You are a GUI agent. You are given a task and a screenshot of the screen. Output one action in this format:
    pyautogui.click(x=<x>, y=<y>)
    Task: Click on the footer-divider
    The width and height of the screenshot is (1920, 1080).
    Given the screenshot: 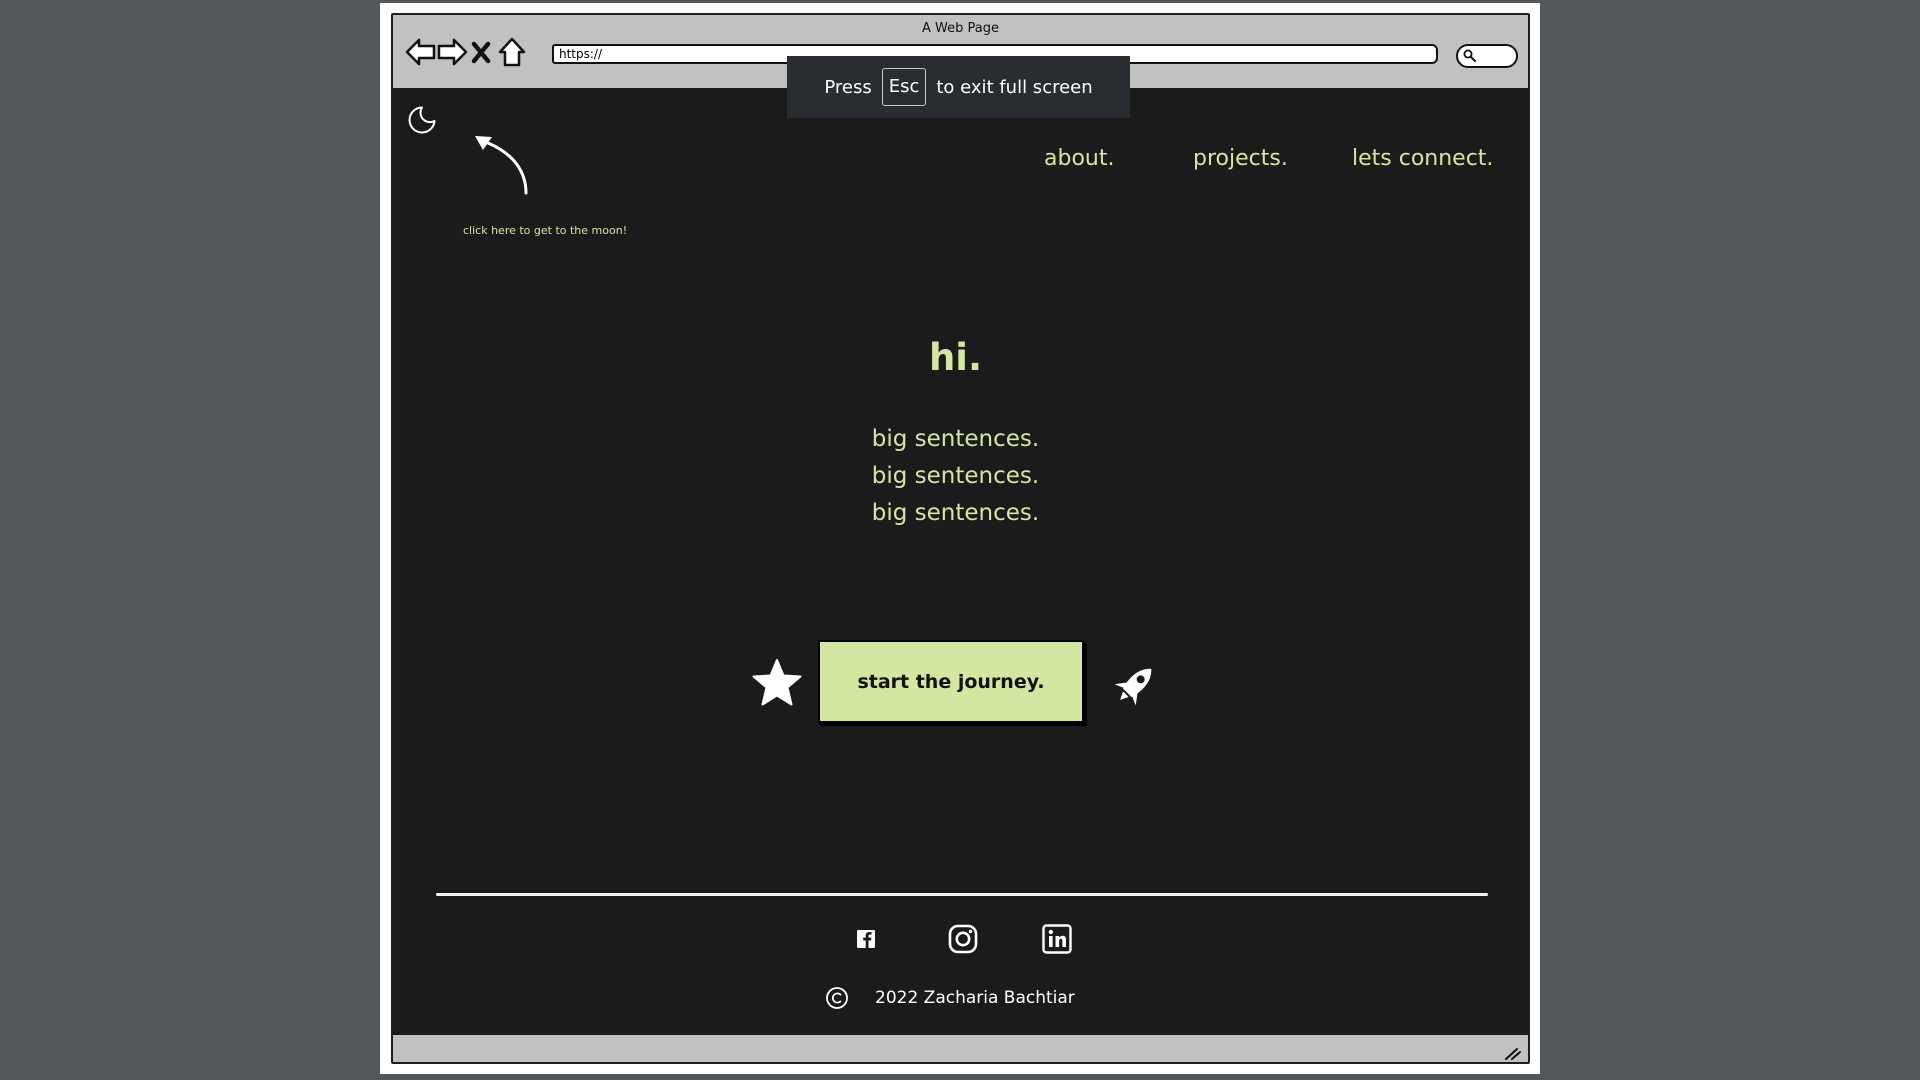 What is the action you would take?
    pyautogui.click(x=962, y=894)
    